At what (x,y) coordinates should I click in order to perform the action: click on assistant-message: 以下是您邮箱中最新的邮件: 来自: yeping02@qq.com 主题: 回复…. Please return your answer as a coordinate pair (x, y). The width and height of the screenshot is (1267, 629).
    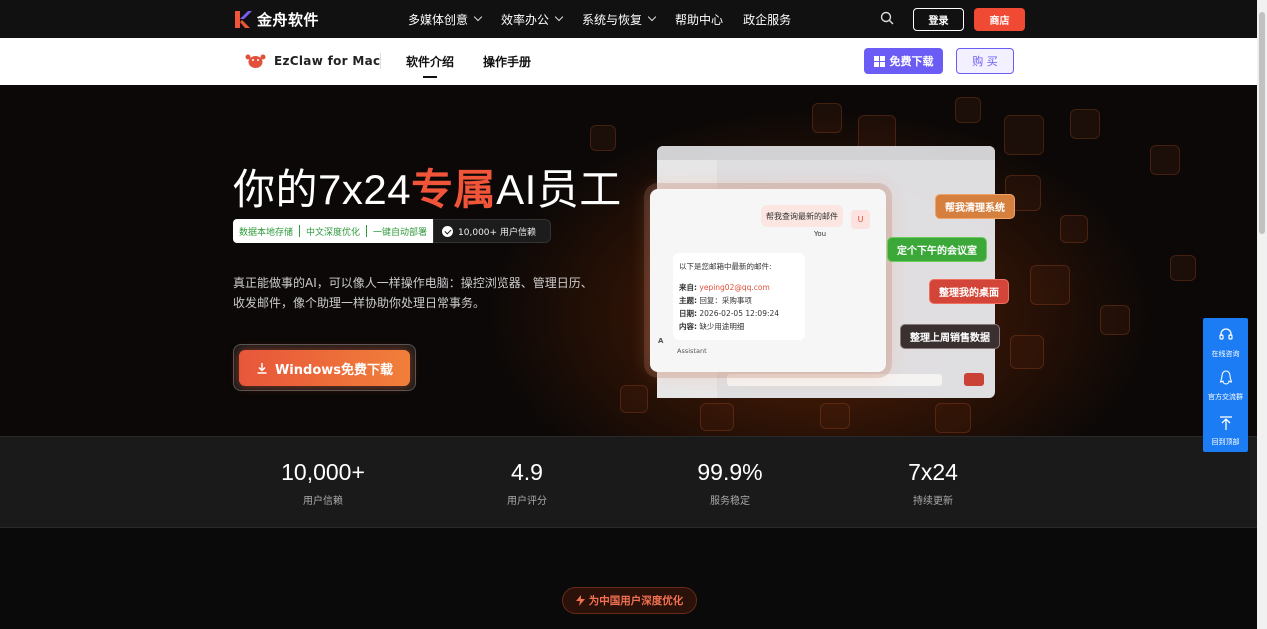
    Looking at the image, I should click on (739, 296).